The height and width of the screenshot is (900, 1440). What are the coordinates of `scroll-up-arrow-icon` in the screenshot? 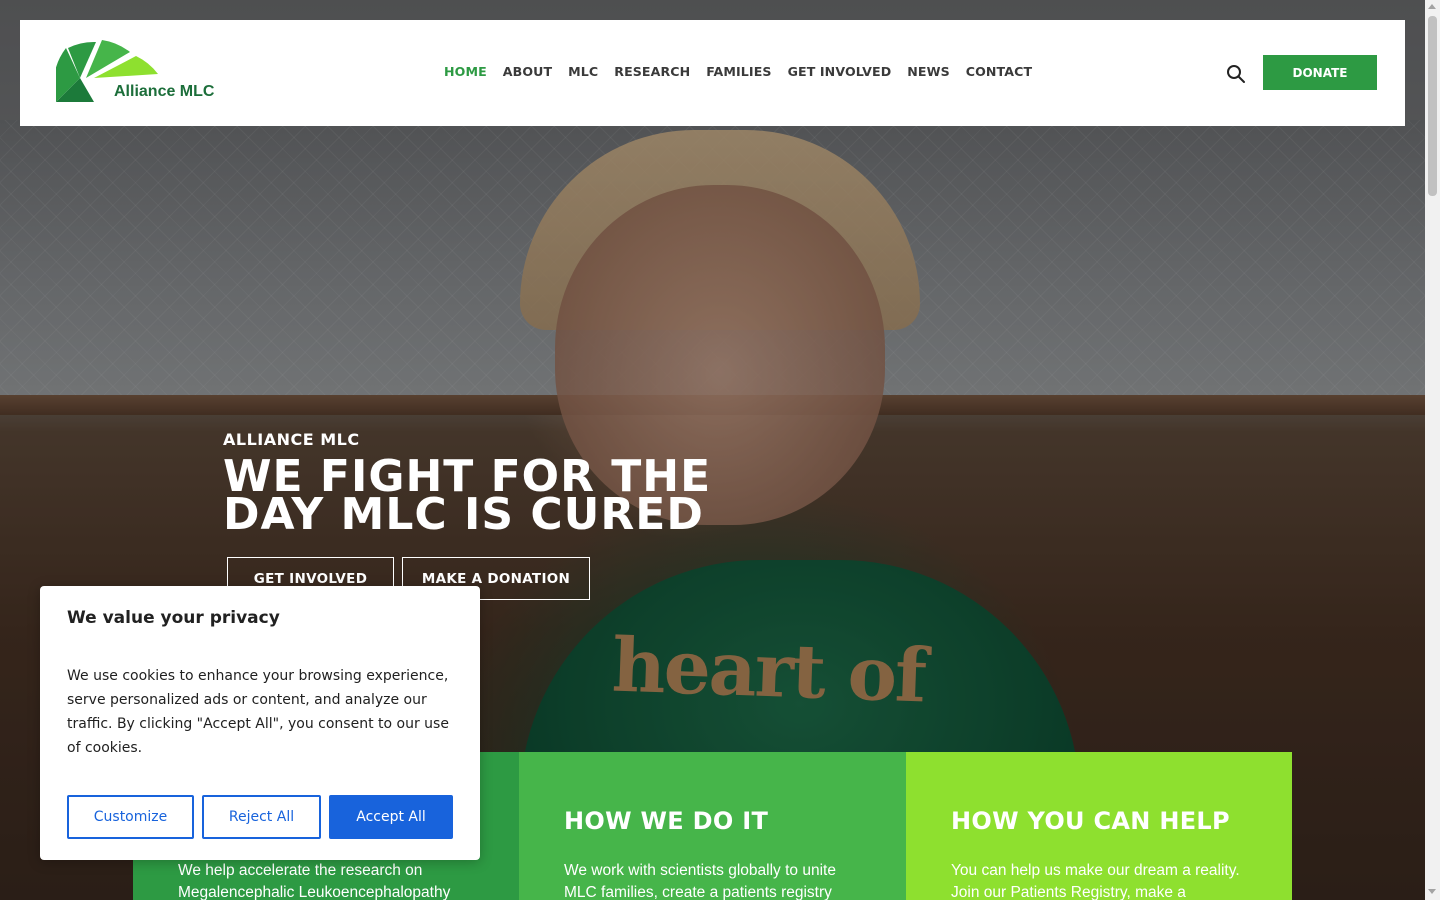 It's located at (1432, 6).